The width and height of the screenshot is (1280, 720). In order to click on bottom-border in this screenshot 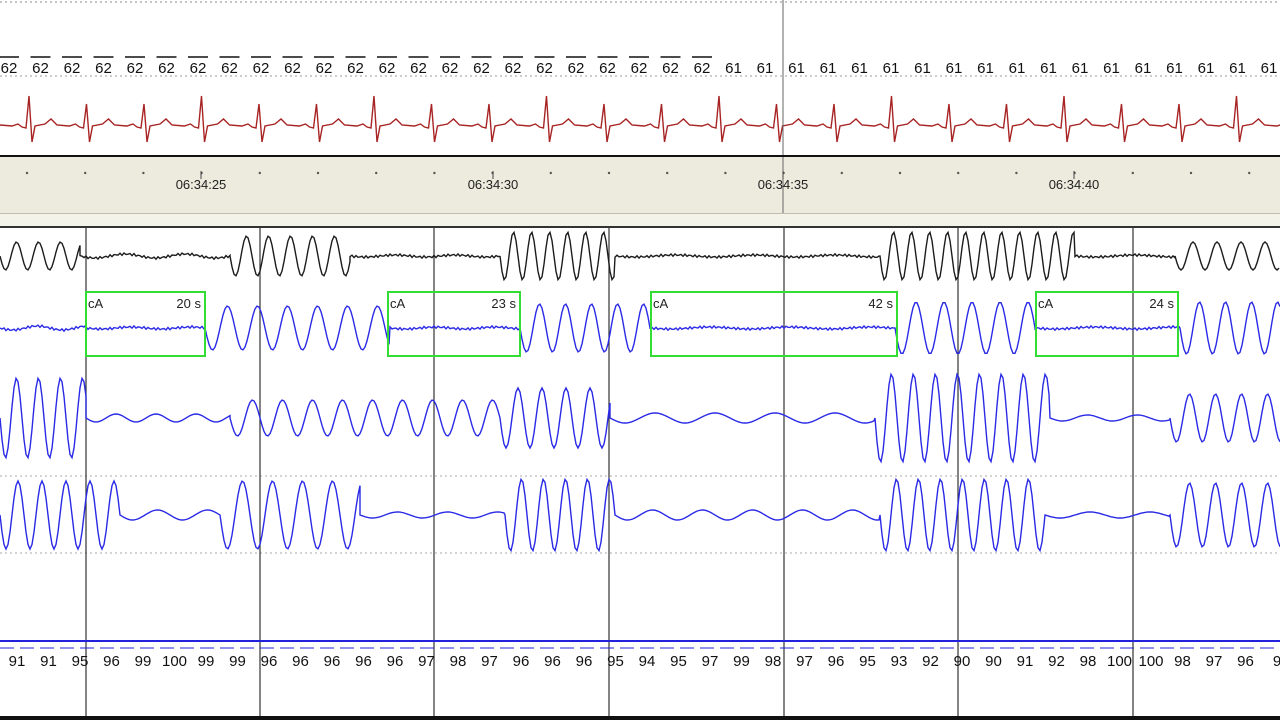, I will do `click(640, 718)`.